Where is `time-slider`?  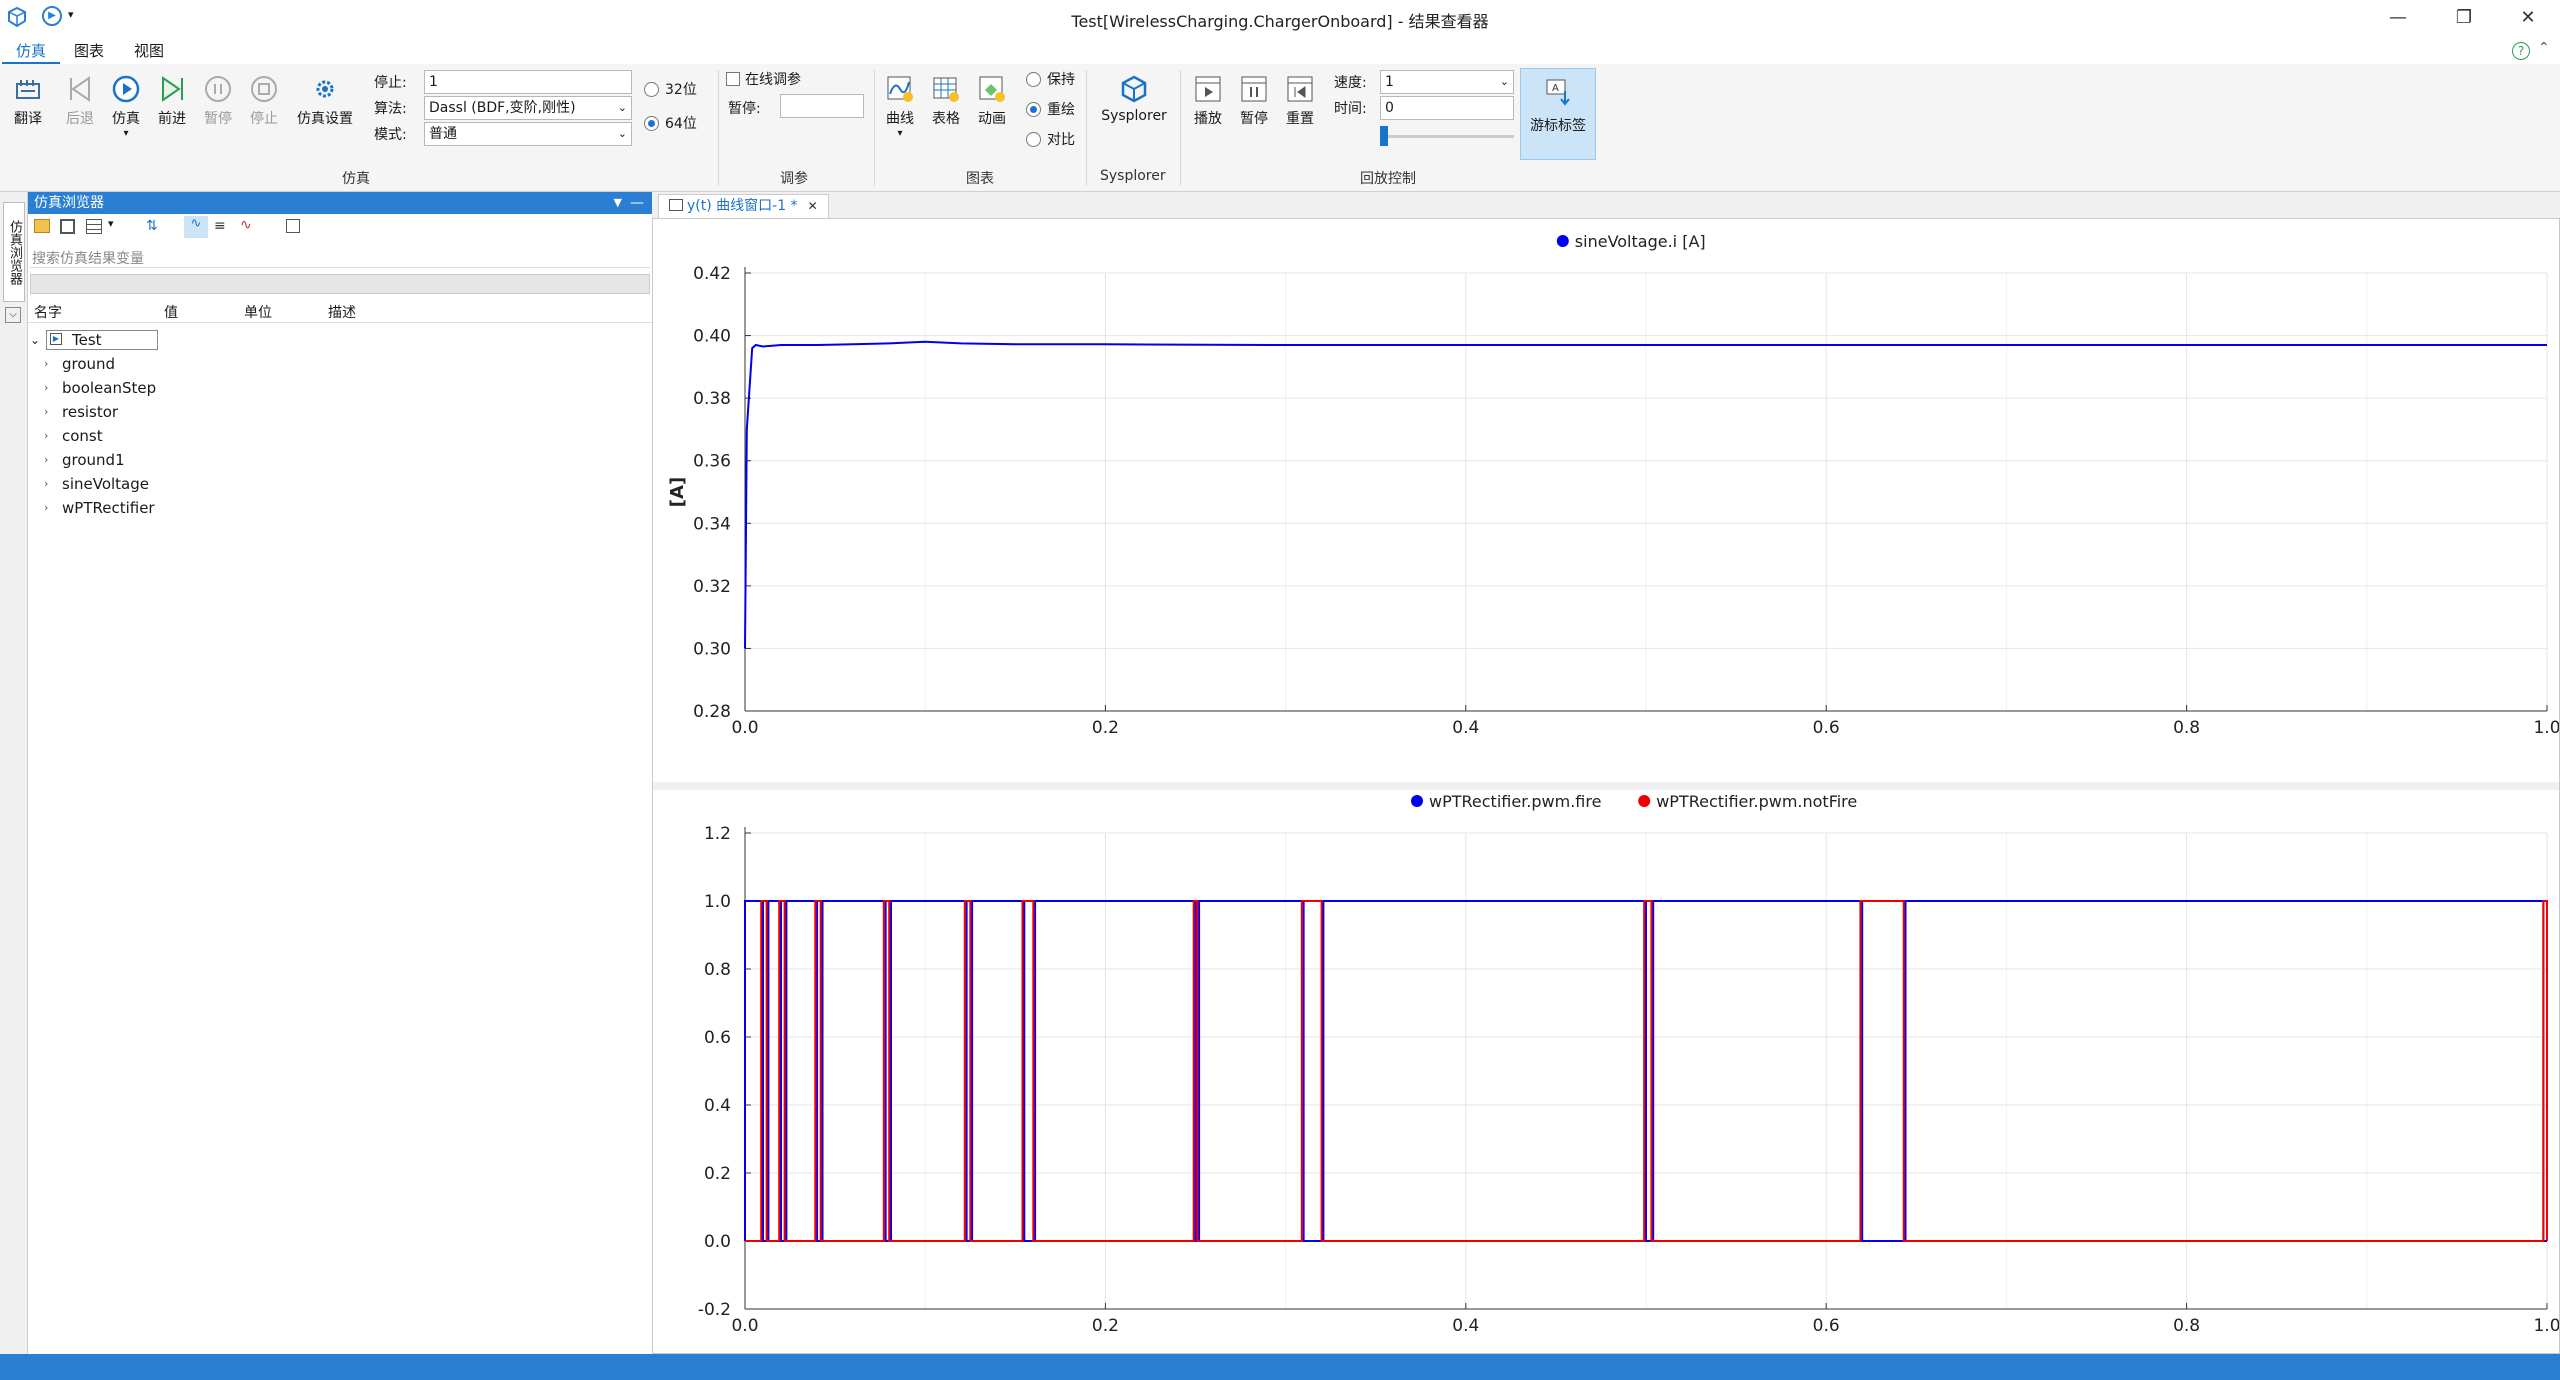 time-slider is located at coordinates (1447, 136).